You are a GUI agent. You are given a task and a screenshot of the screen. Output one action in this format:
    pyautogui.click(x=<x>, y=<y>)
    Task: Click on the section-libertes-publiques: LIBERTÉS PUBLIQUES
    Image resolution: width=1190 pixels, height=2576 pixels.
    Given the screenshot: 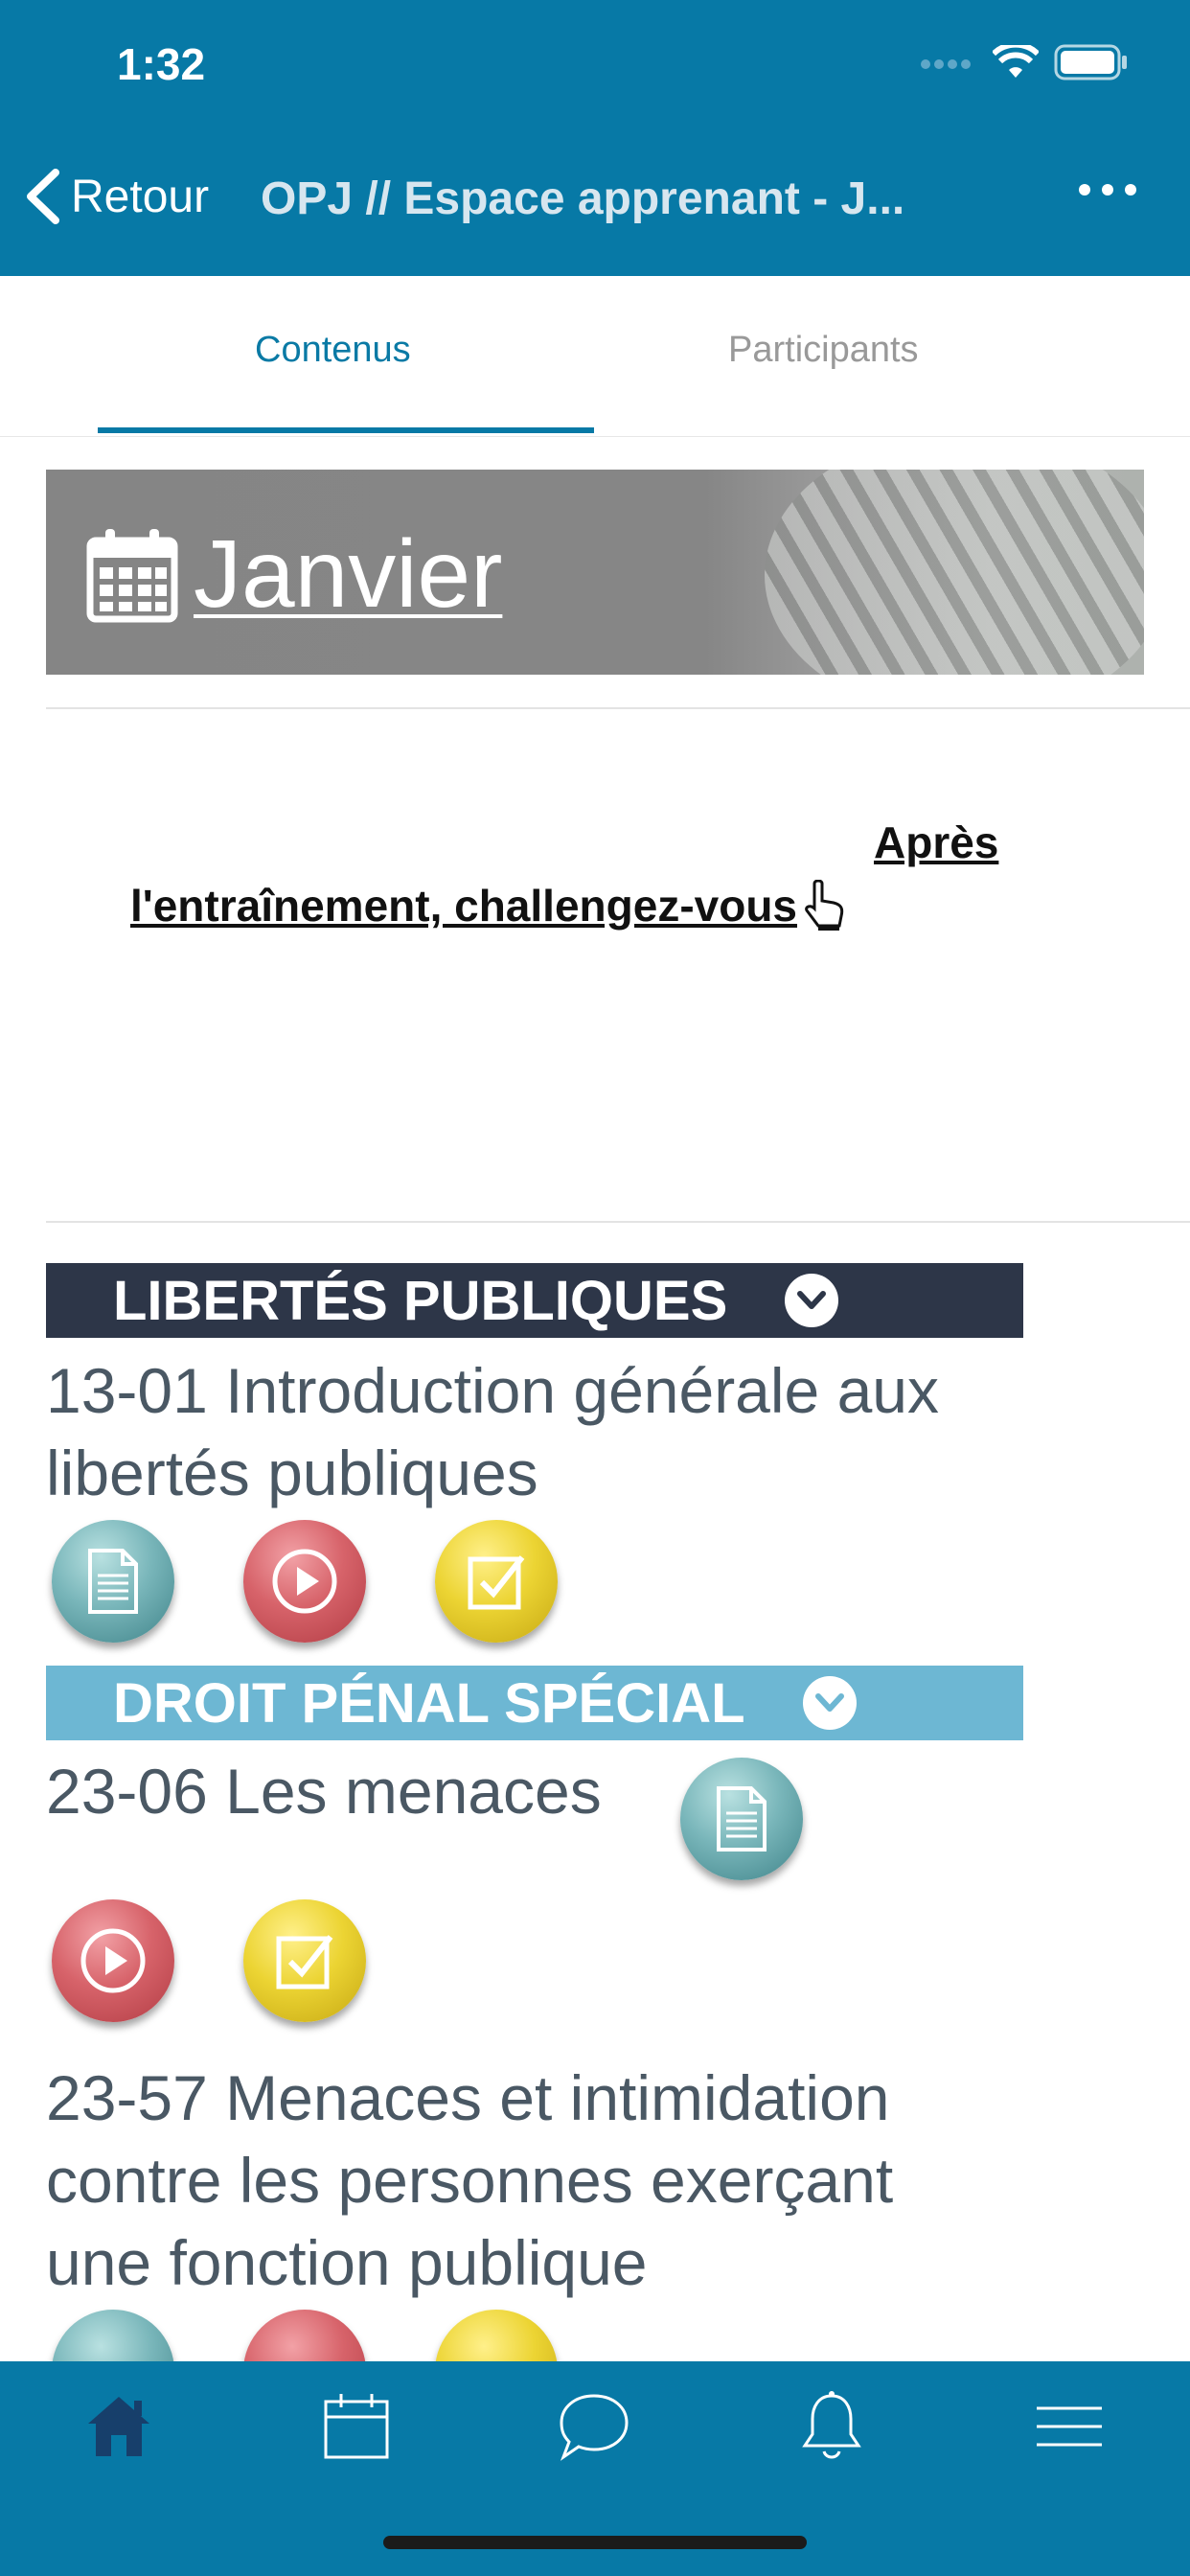 What is the action you would take?
    pyautogui.click(x=534, y=1300)
    